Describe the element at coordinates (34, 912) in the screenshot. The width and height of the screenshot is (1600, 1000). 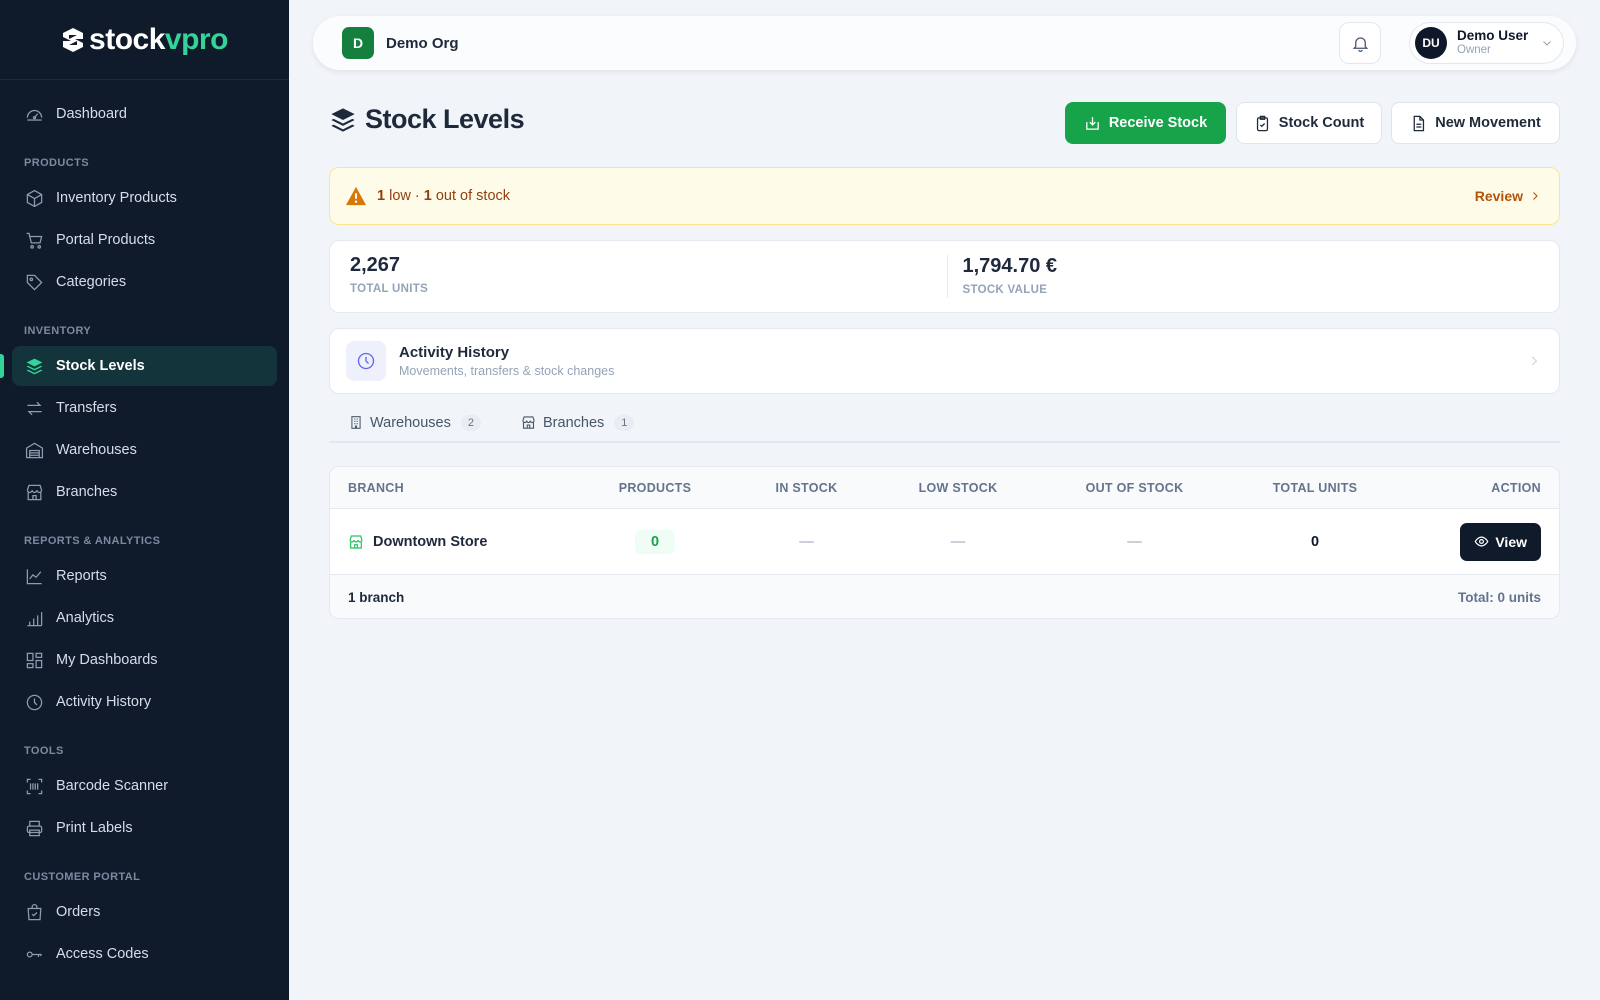
I see `bag-icon` at that location.